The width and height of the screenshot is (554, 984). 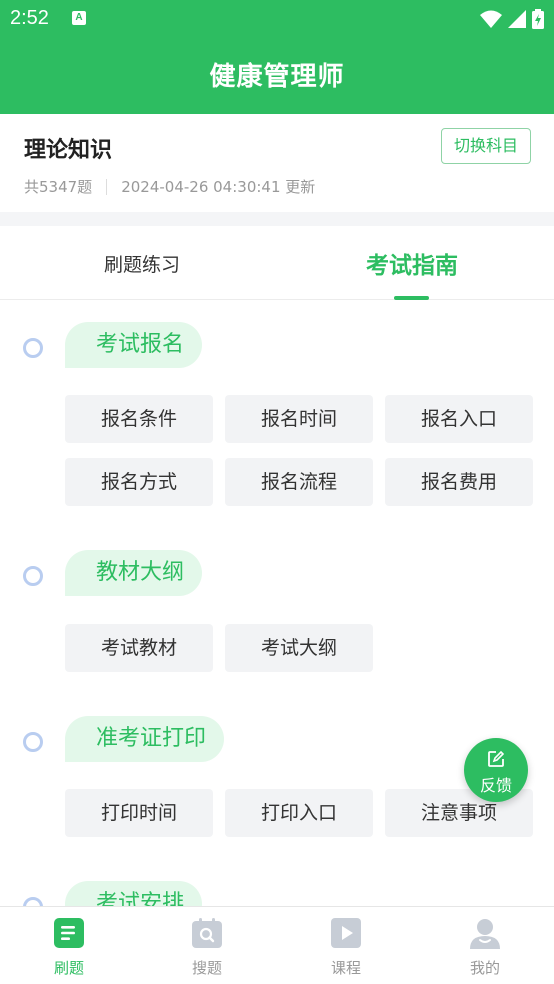 I want to click on guide-item-button: 报名方式, so click(x=139, y=482).